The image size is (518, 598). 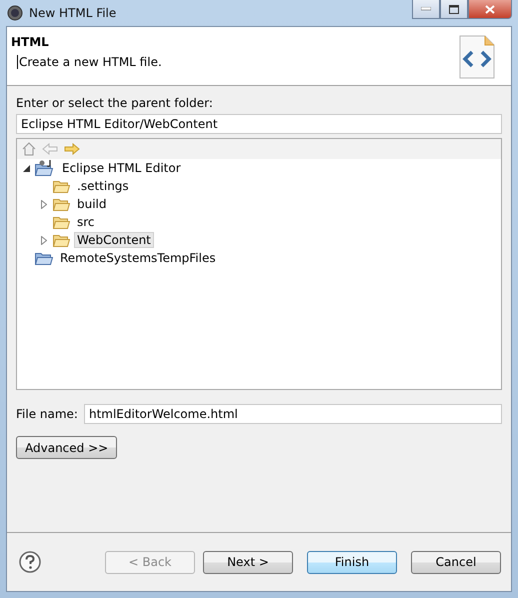 I want to click on folder-field: Eclipse HTML Editor/WebContent, so click(x=259, y=124).